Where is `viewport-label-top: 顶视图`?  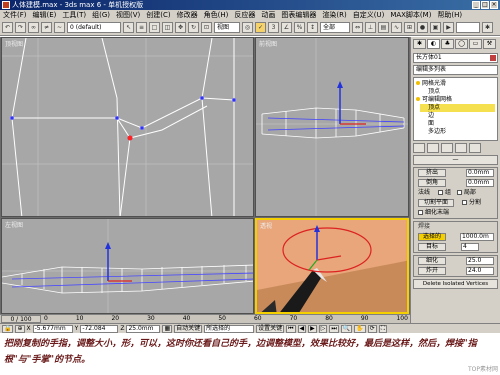 viewport-label-top: 顶视图 is located at coordinates (14, 43).